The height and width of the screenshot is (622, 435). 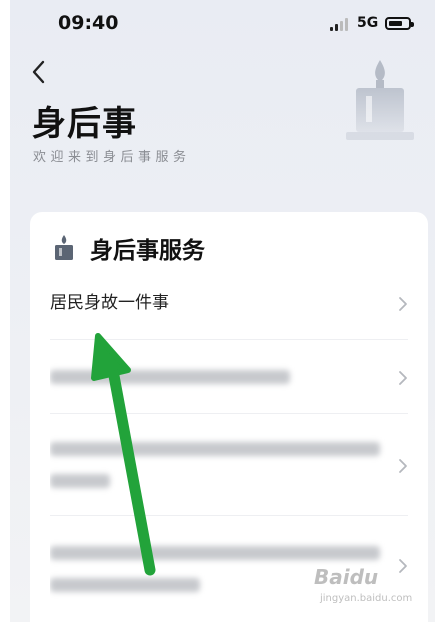 What do you see at coordinates (369, 590) in the screenshot?
I see `baidu-watermark: Baidu jingyan.baidu.com` at bounding box center [369, 590].